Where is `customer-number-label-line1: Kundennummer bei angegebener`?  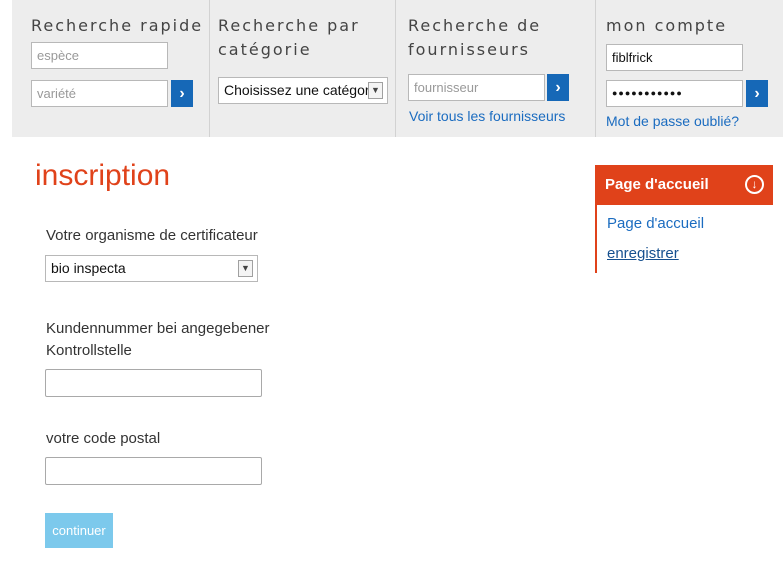 customer-number-label-line1: Kundennummer bei angegebener is located at coordinates (158, 328).